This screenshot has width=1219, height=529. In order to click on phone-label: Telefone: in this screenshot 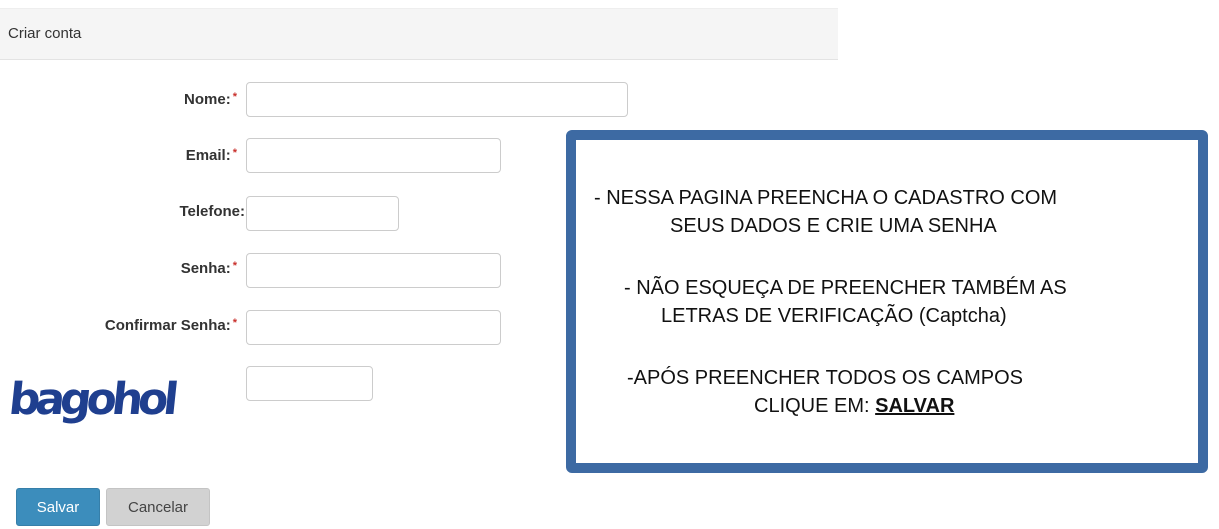, I will do `click(212, 211)`.